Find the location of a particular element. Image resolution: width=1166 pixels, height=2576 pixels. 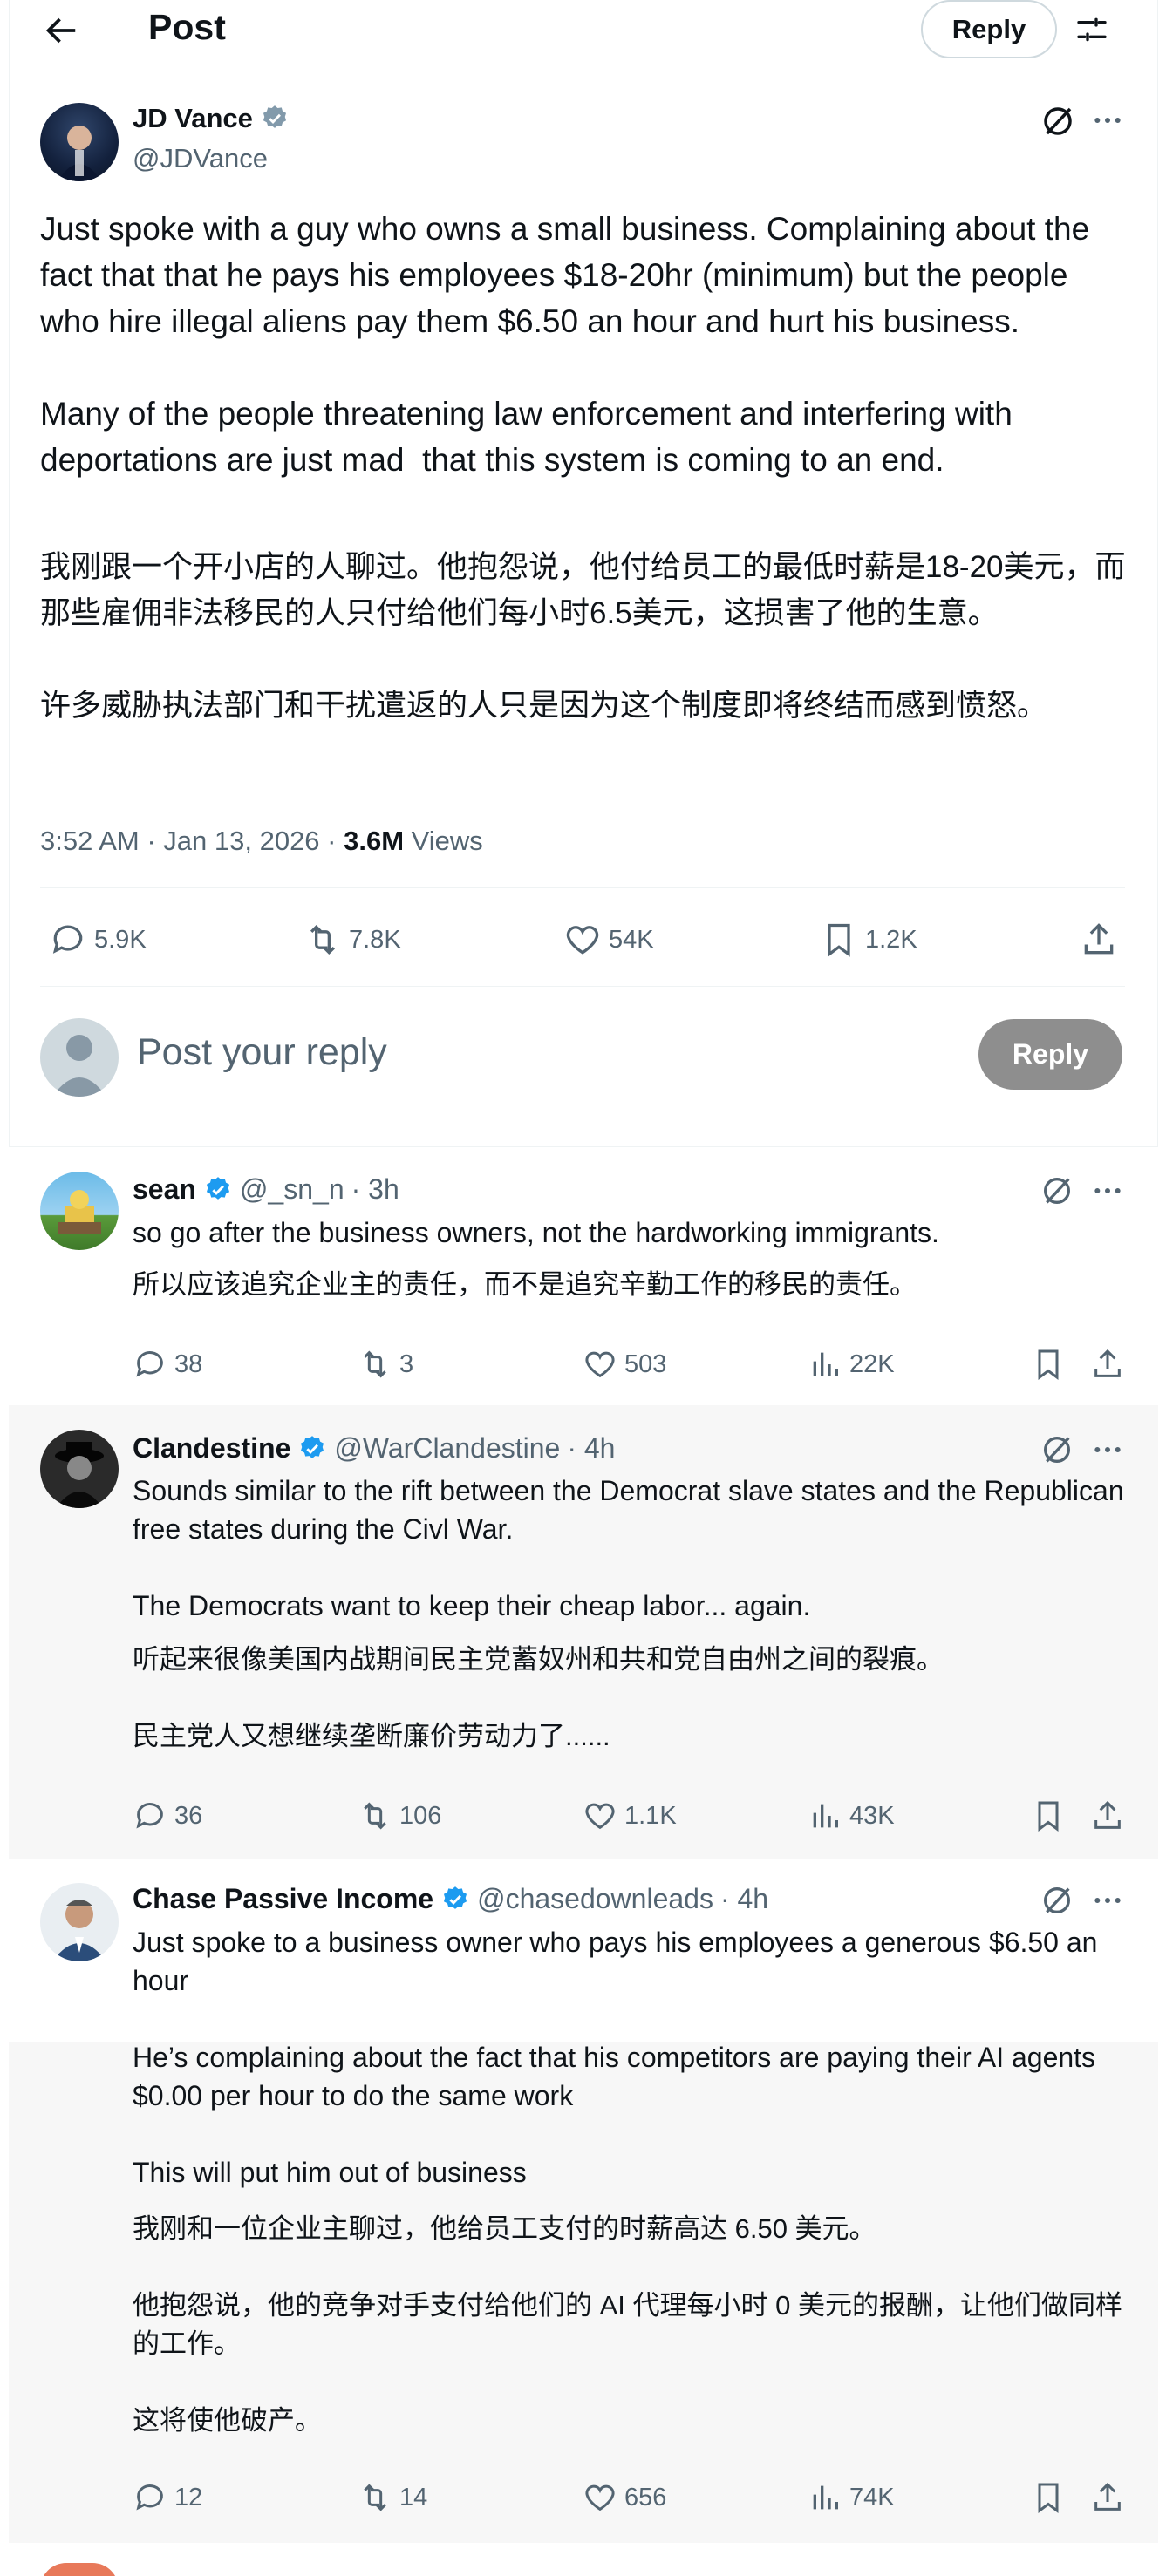

like-count: 54K is located at coordinates (632, 940).